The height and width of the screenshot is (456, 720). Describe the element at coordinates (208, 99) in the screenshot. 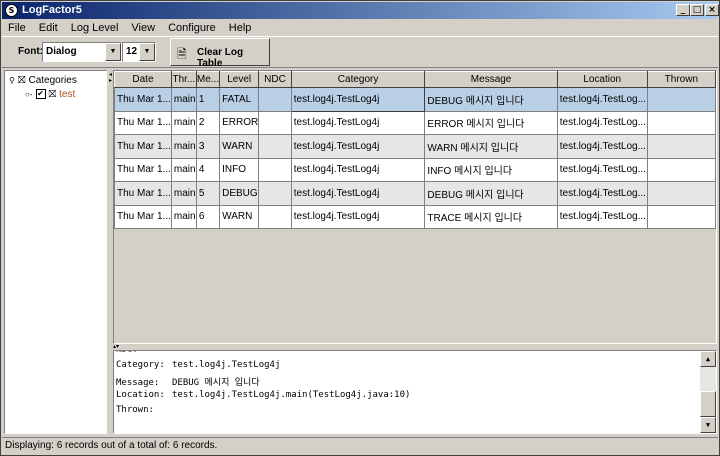

I see `cell-message-number: 1` at that location.